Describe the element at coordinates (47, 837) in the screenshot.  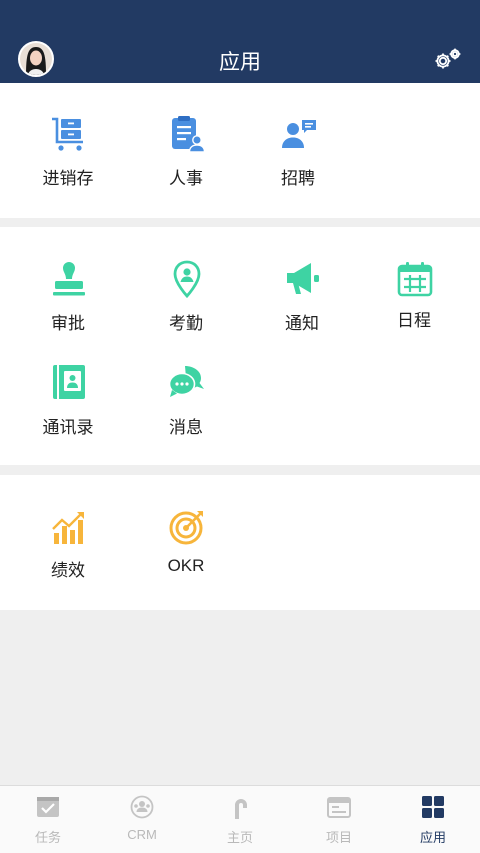
I see `tab-label: 任务` at that location.